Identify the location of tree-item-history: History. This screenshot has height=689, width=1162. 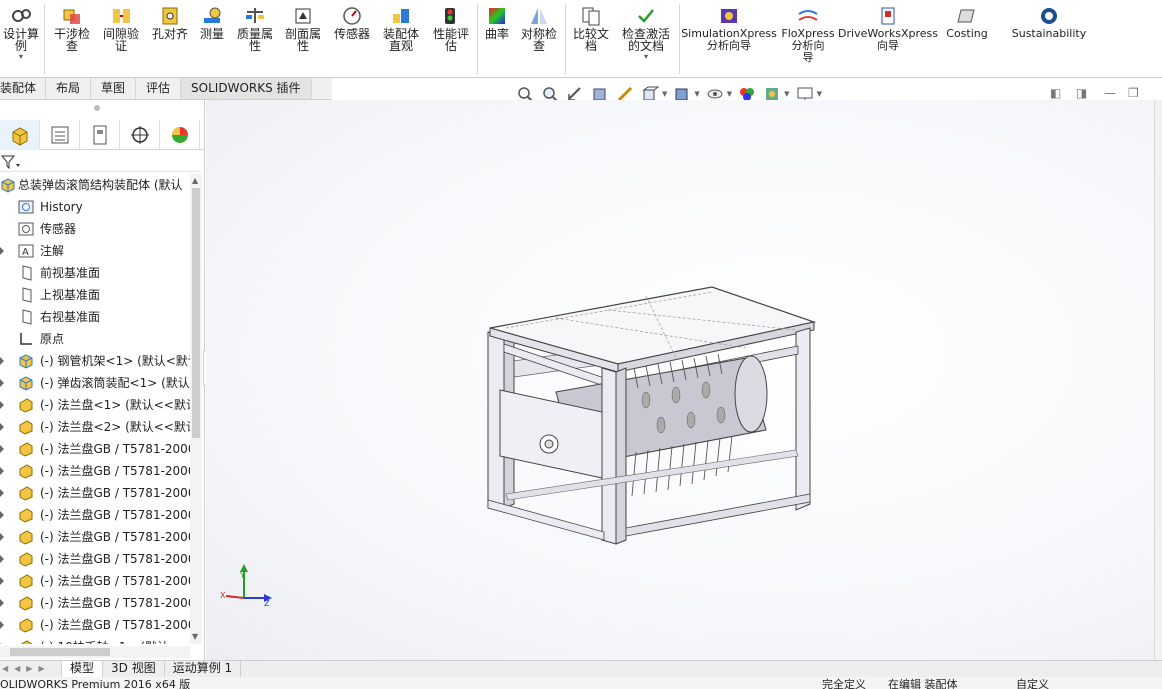
(95, 207).